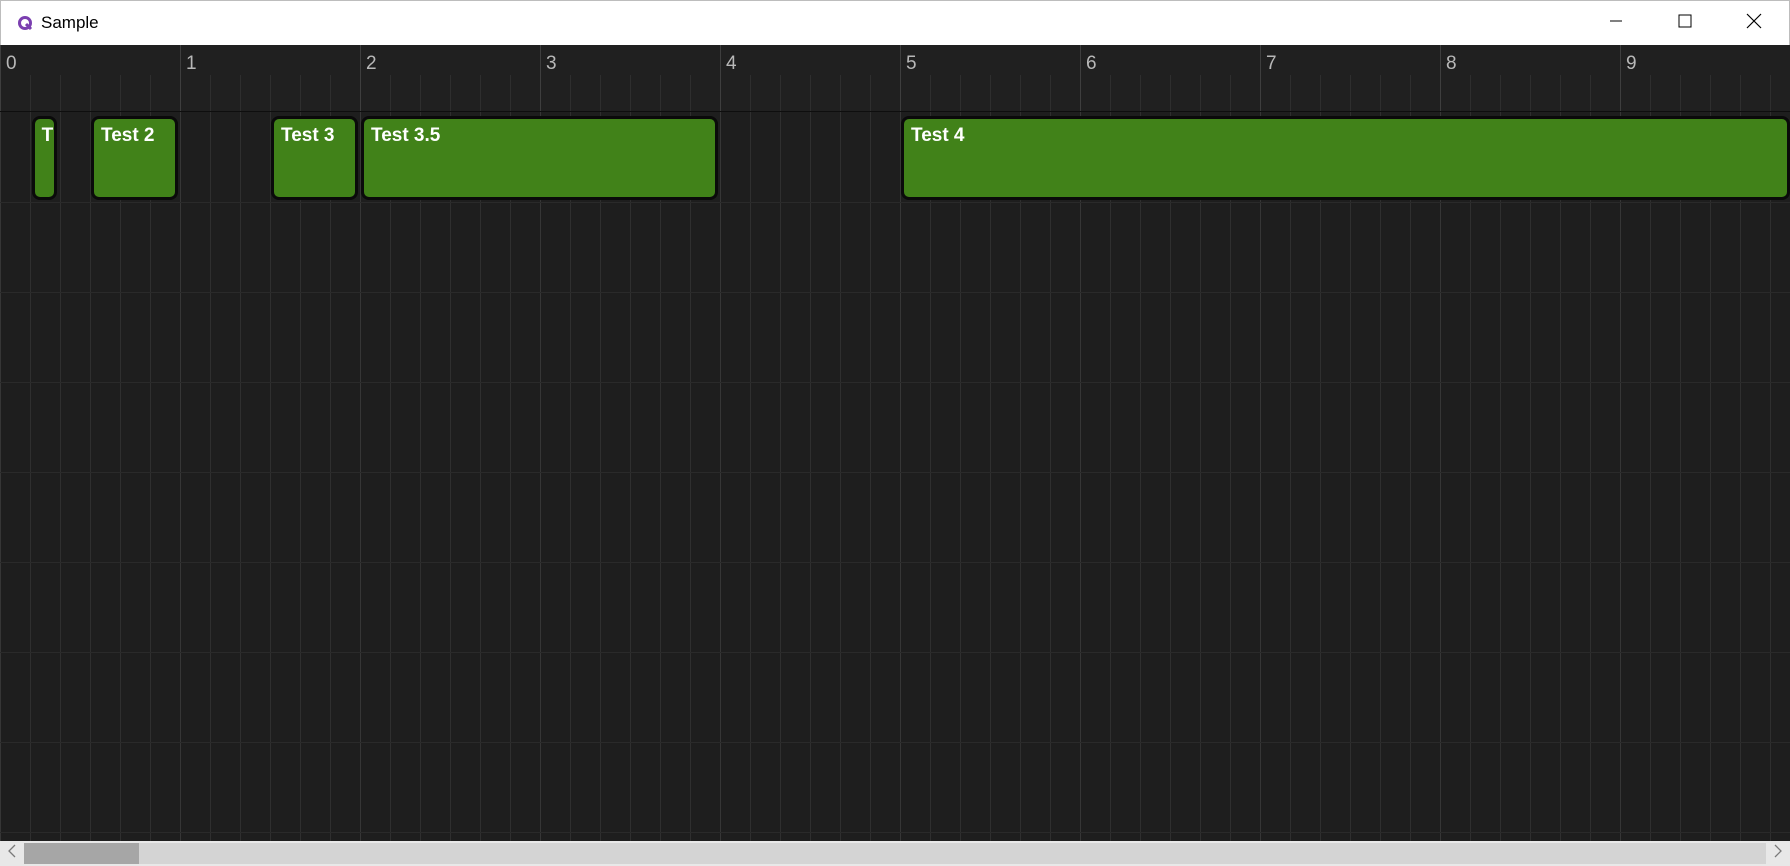 The image size is (1790, 866). I want to click on chevron-right-icon, so click(1778, 853).